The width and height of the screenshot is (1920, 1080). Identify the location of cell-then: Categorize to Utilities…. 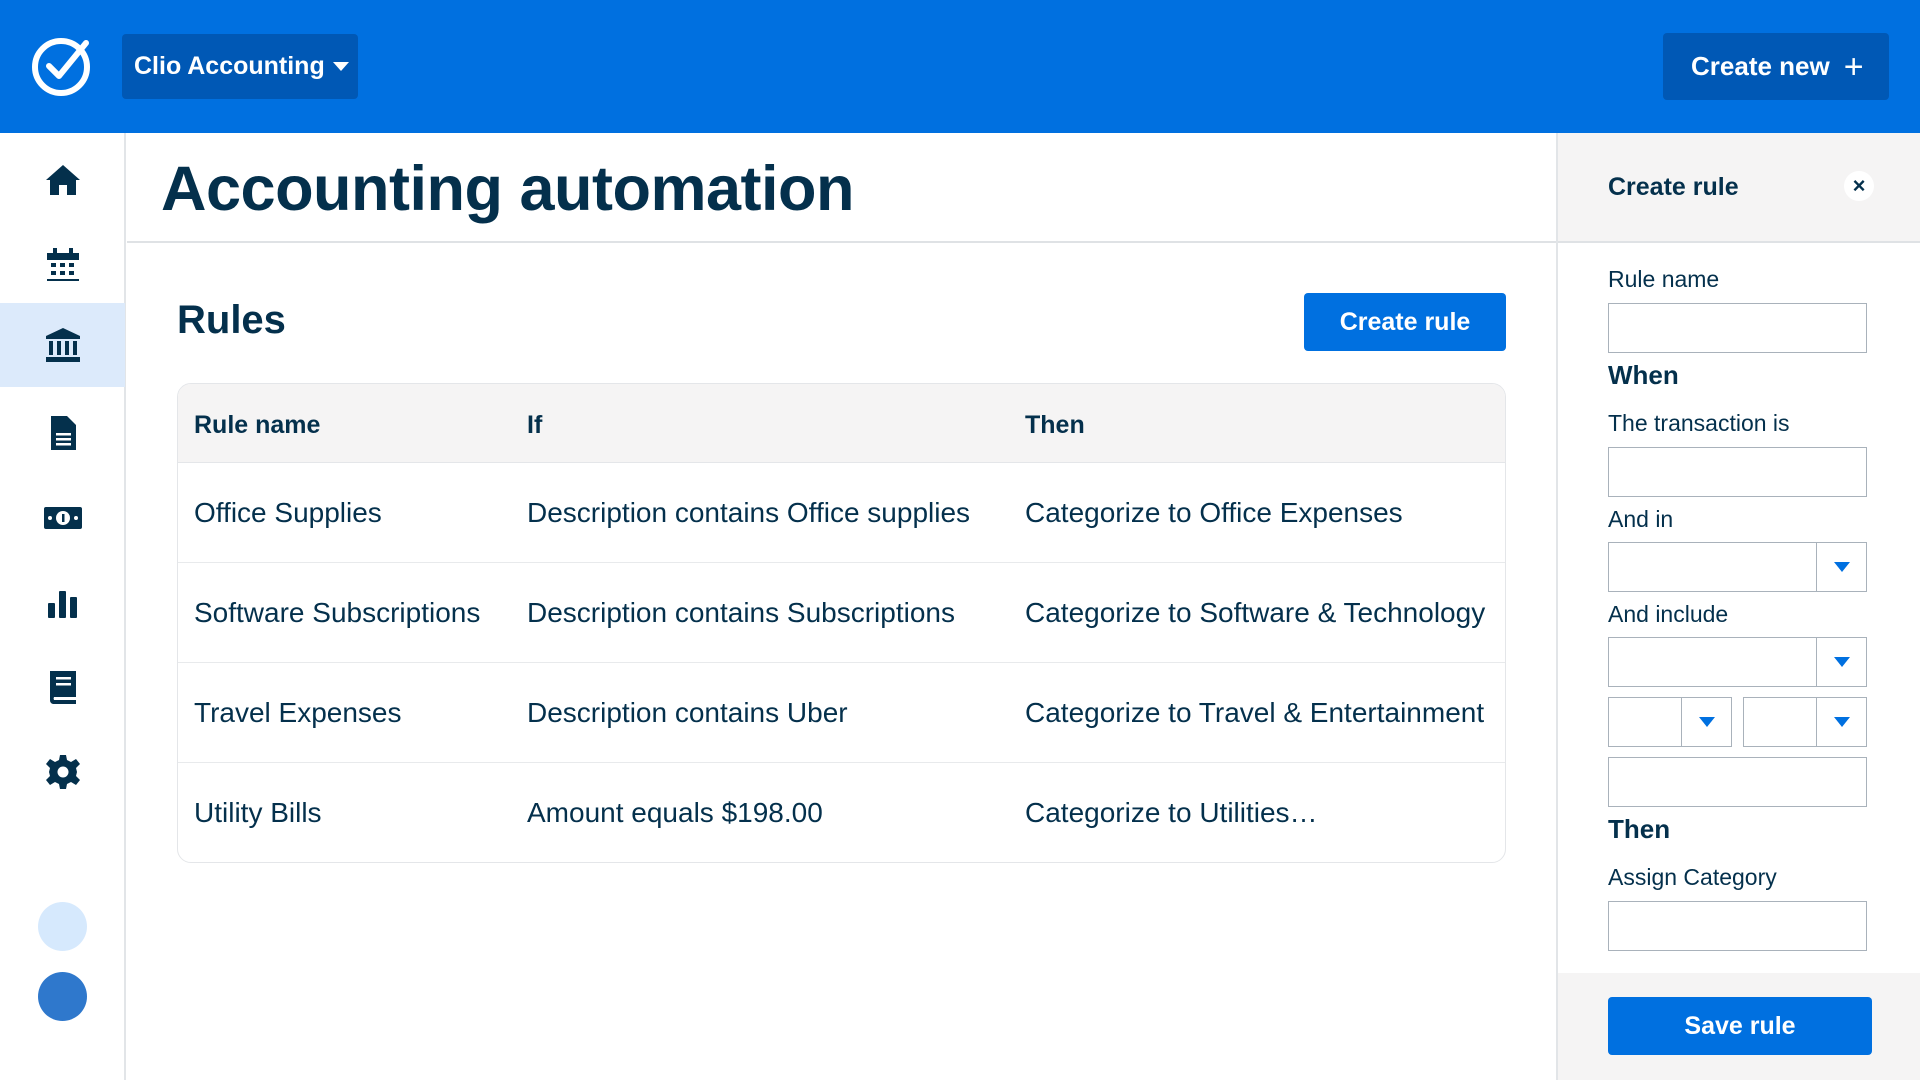
(1171, 812).